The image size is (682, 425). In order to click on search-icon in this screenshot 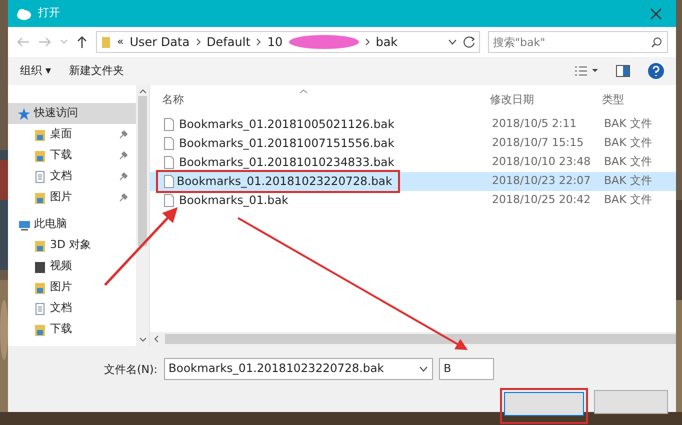, I will do `click(656, 42)`.